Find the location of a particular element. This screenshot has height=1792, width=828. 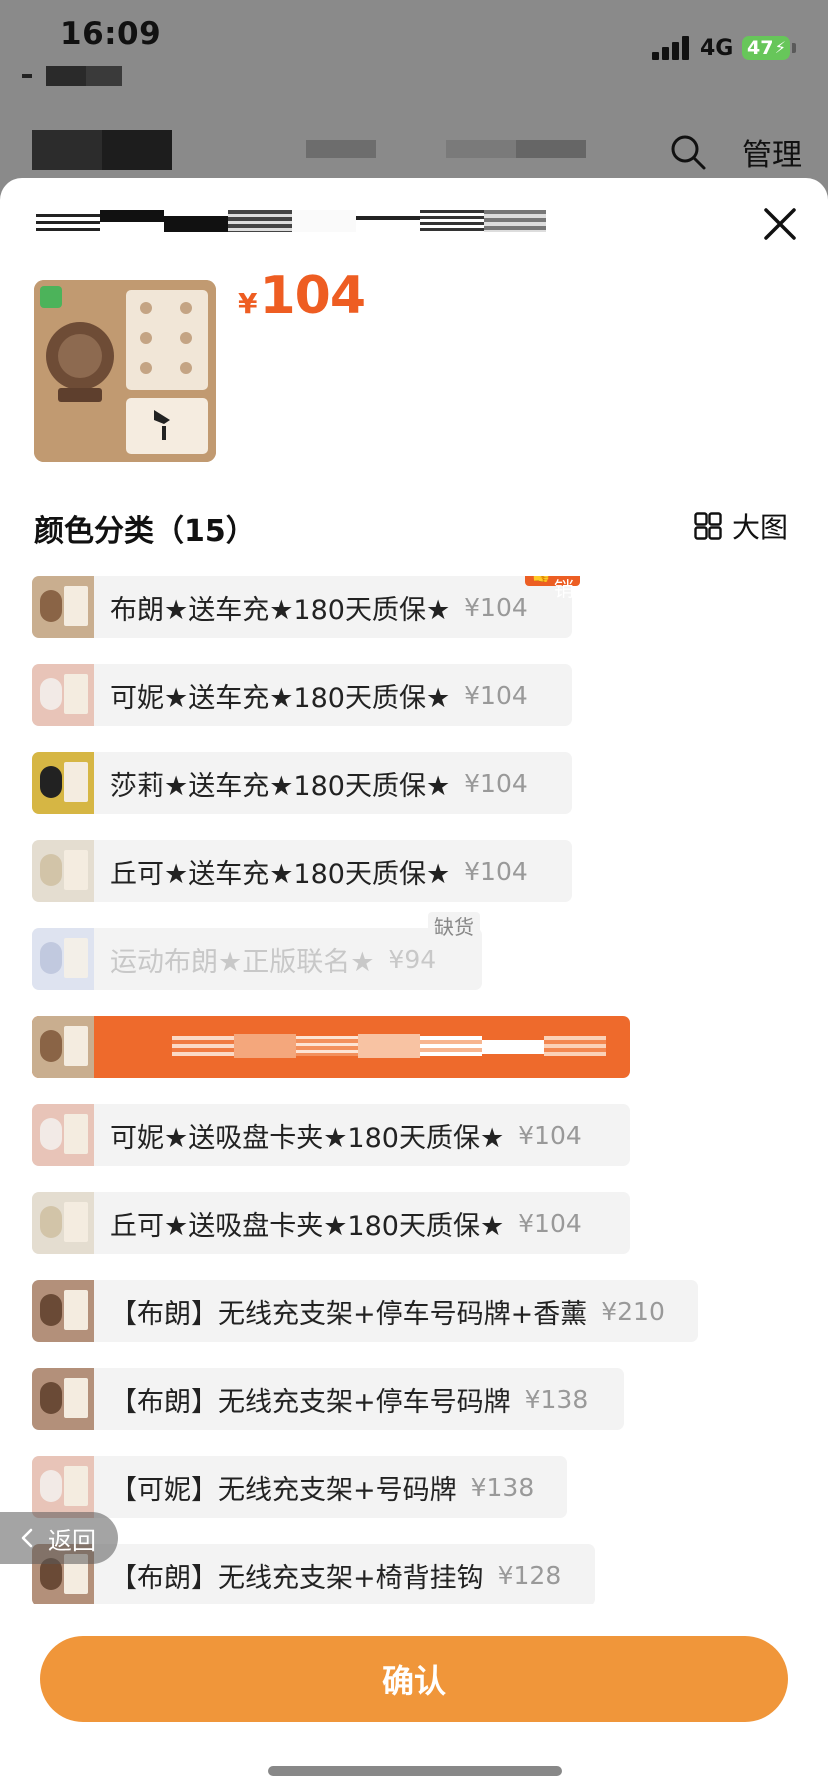

sku-option: 可妮★送车充★180天质保★ ¥104 is located at coordinates (302, 695).